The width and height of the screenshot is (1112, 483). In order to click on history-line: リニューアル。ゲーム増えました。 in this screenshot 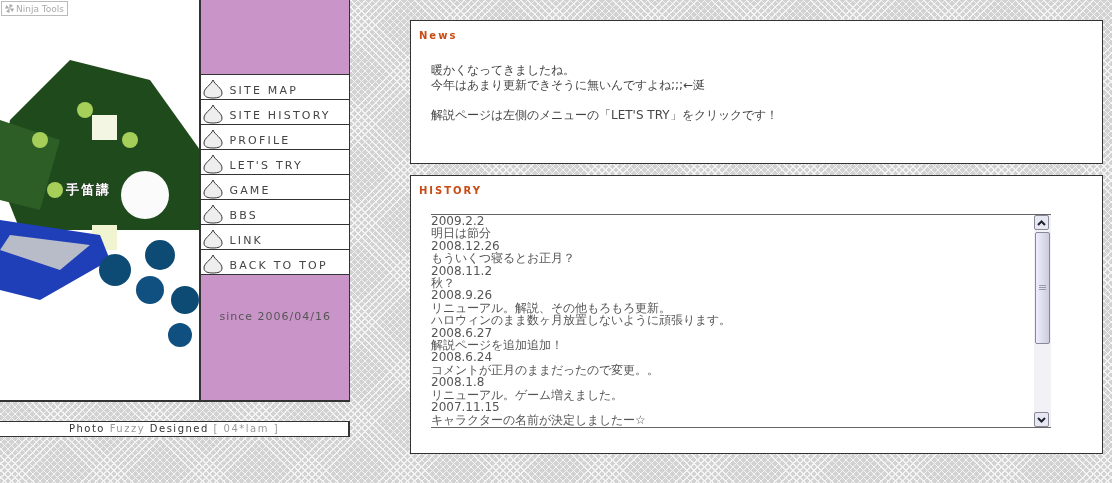, I will do `click(527, 395)`.